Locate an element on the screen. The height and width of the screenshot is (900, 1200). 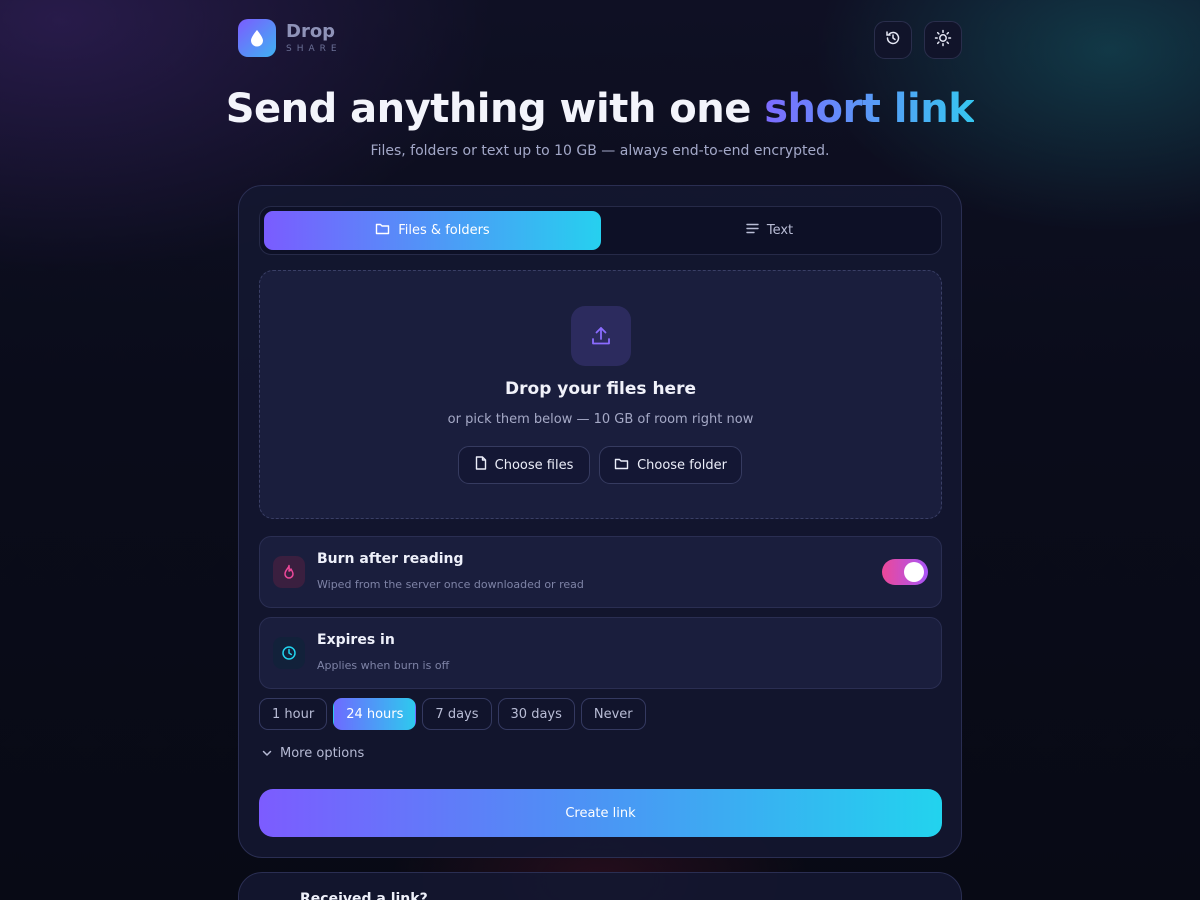
create-link-button: Create link is located at coordinates (600, 813).